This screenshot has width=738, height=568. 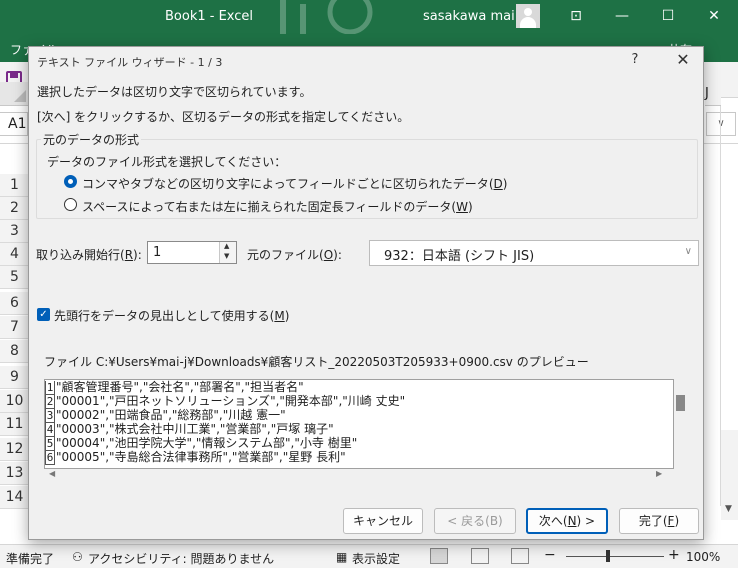 What do you see at coordinates (15, 277) in the screenshot?
I see `row-header: 5` at bounding box center [15, 277].